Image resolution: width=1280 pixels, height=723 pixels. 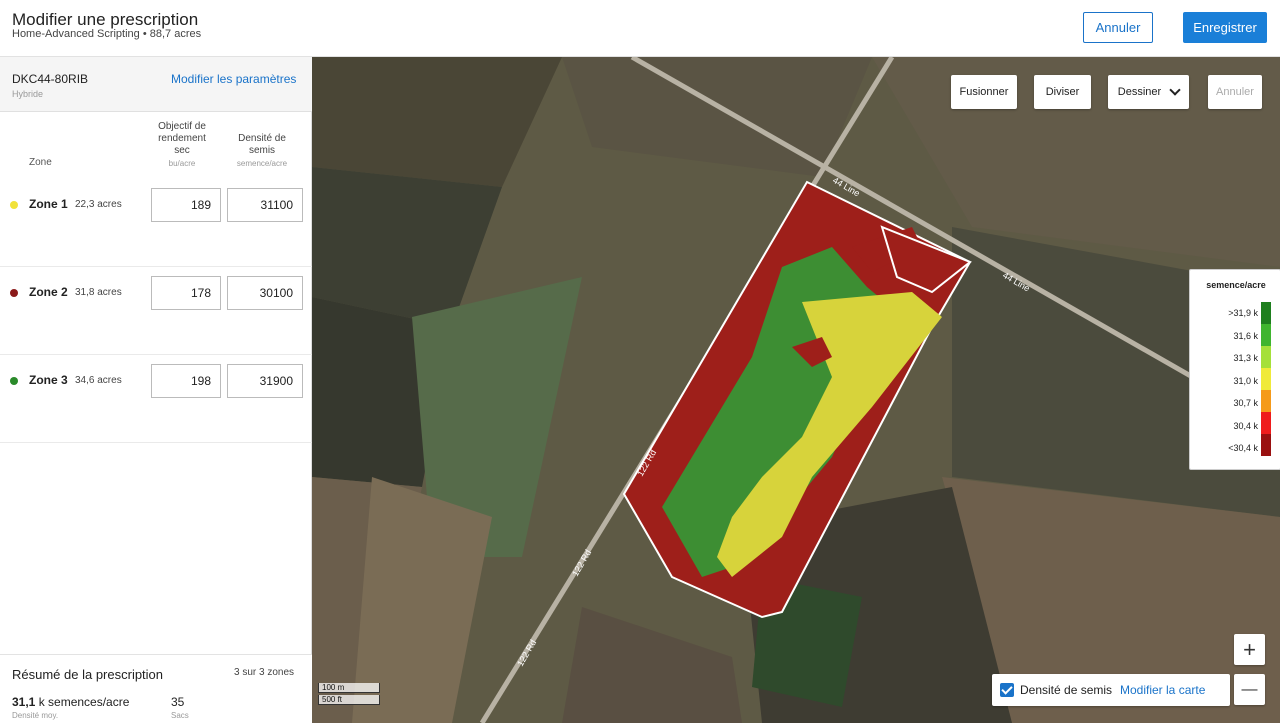 What do you see at coordinates (984, 92) in the screenshot?
I see `merge-button: Fusionner` at bounding box center [984, 92].